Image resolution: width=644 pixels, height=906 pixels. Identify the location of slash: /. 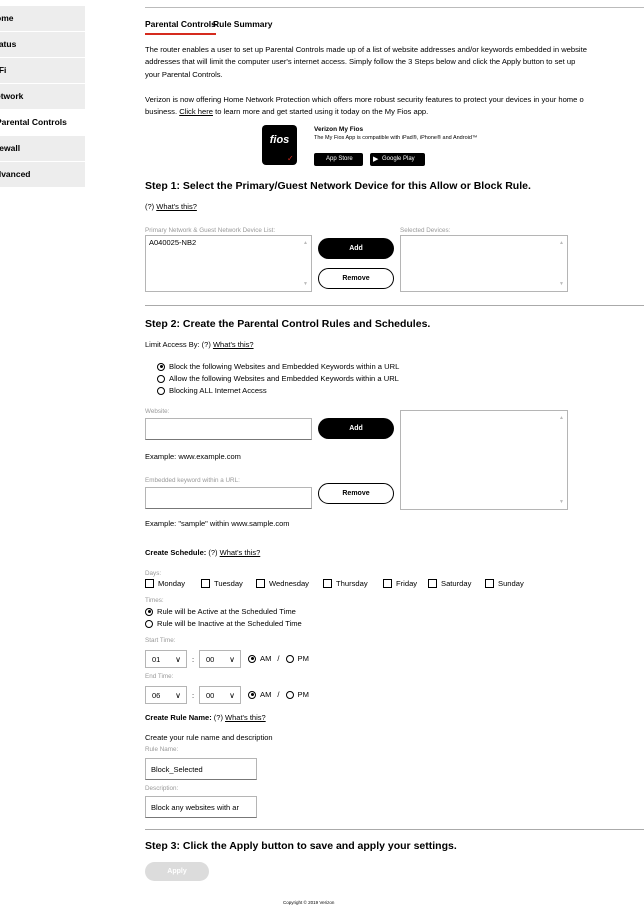
(278, 658).